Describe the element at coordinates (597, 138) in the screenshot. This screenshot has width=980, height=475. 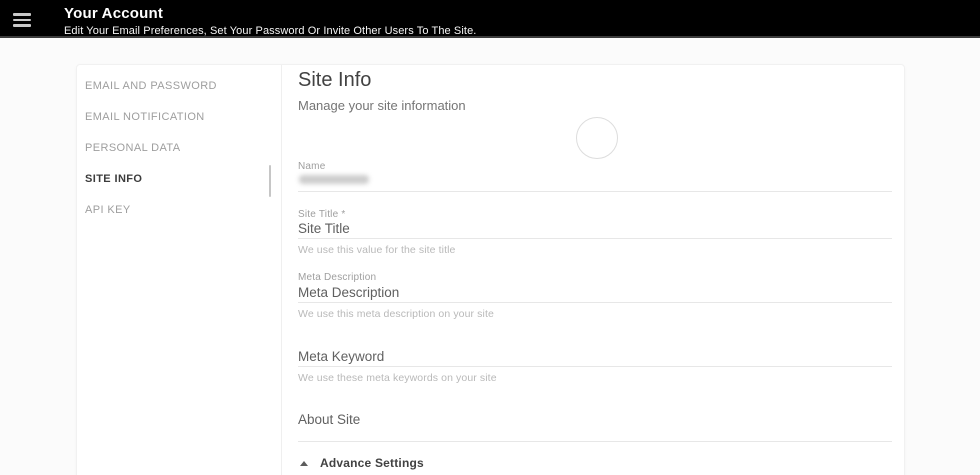
I see `circle-logo-placeholder` at that location.